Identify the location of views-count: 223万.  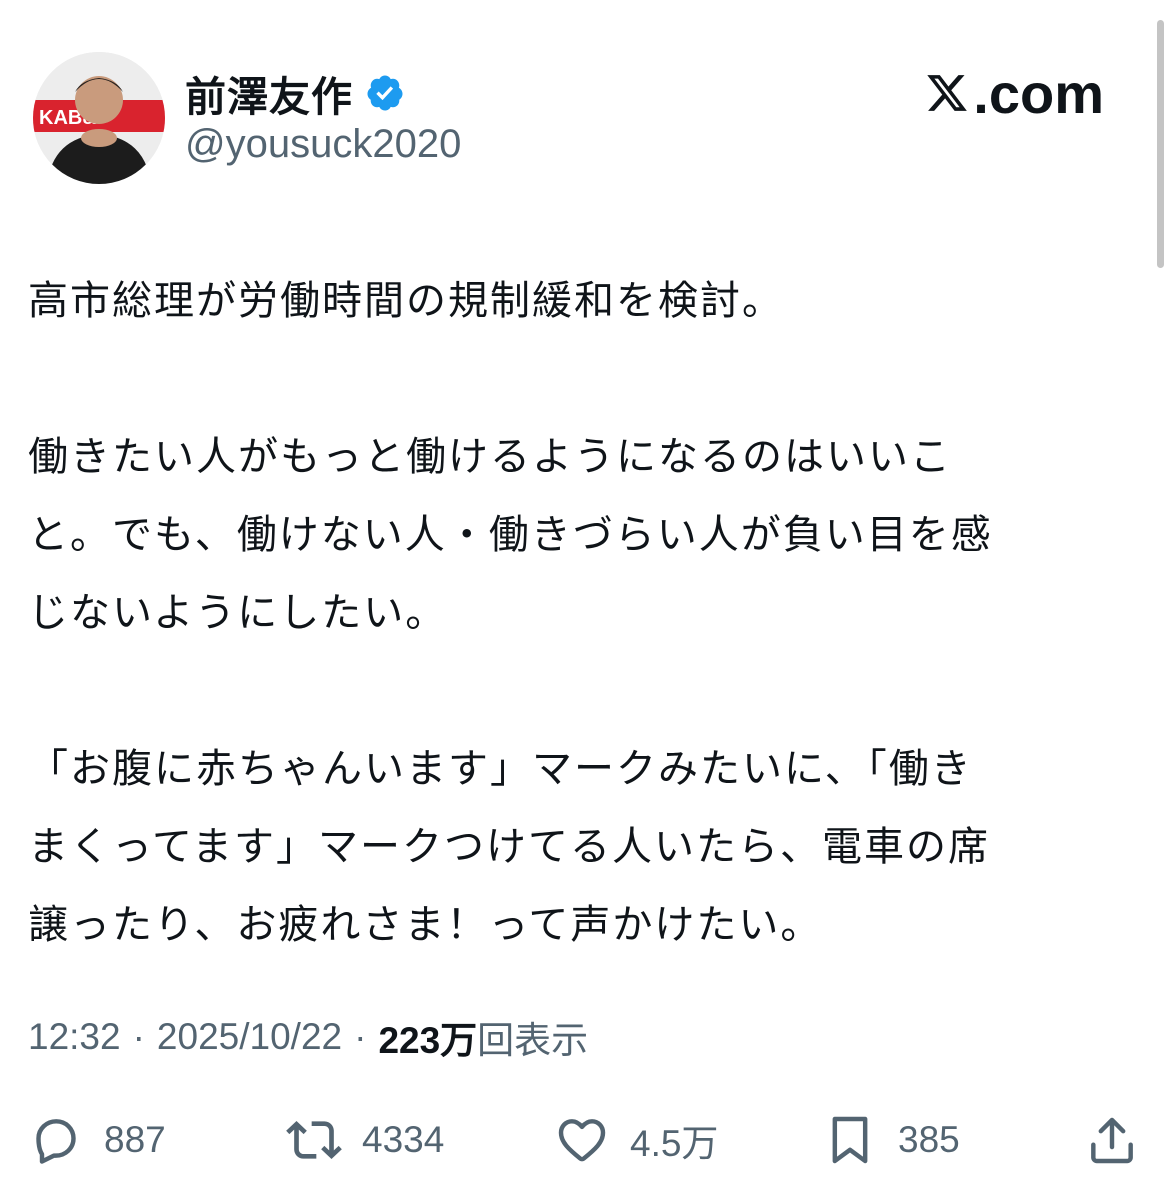
(428, 1040).